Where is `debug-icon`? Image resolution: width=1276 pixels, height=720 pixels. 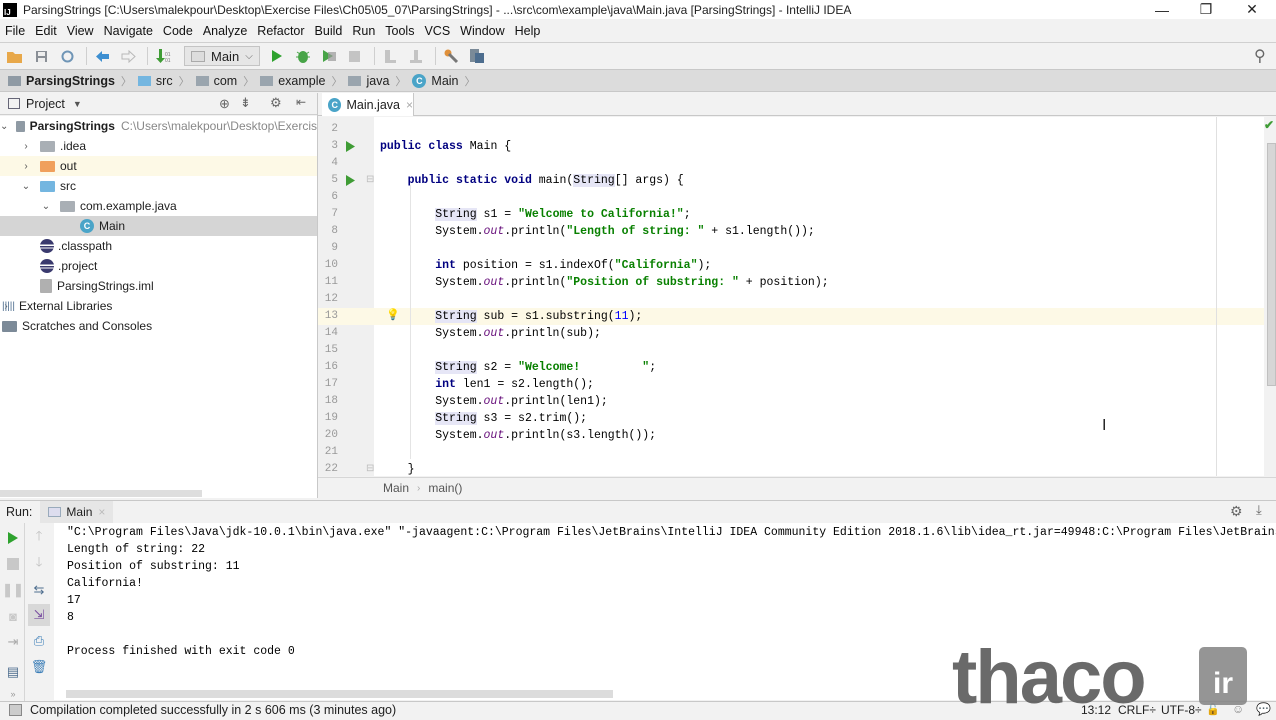
debug-icon is located at coordinates (303, 56).